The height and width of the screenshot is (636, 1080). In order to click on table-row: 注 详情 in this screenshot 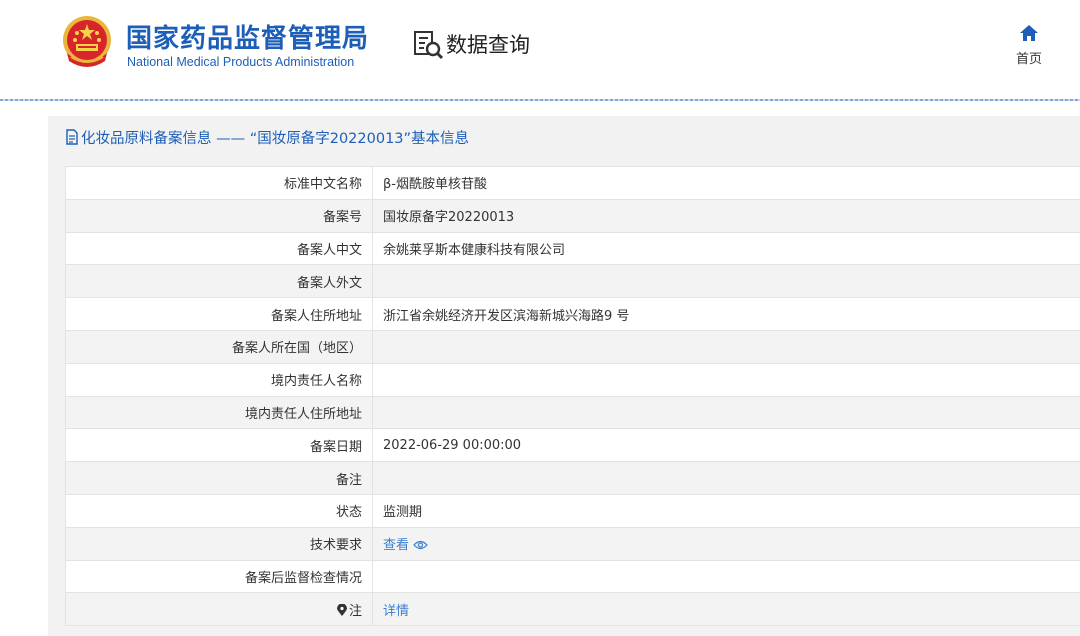, I will do `click(572, 609)`.